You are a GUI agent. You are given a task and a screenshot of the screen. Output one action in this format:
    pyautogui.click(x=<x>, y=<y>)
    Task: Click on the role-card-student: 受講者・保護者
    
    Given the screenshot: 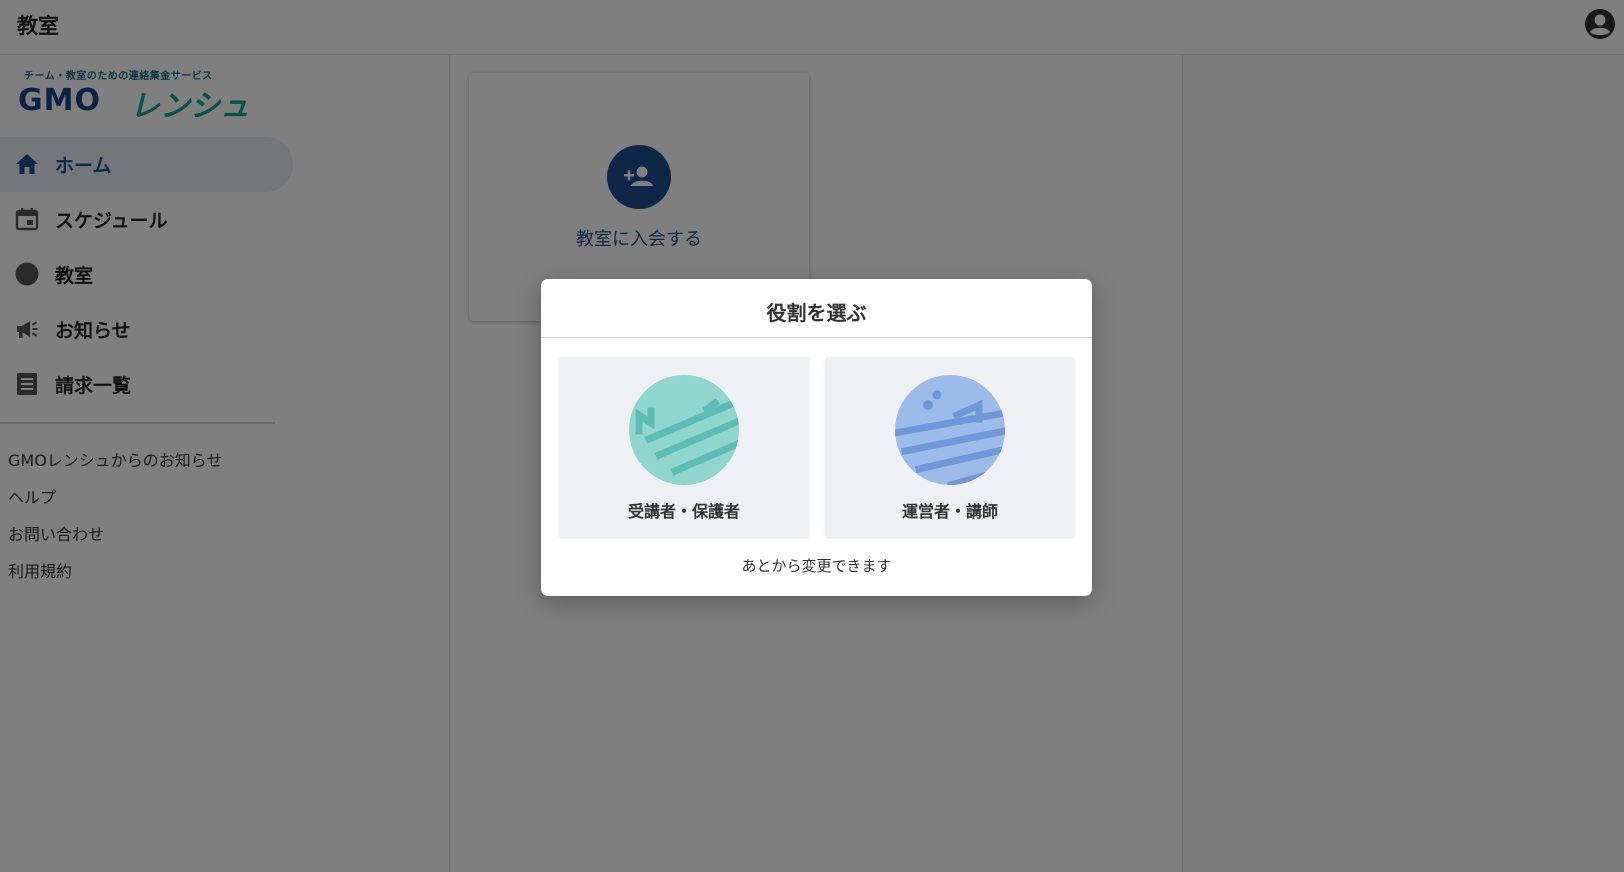 What is the action you would take?
    pyautogui.click(x=684, y=447)
    